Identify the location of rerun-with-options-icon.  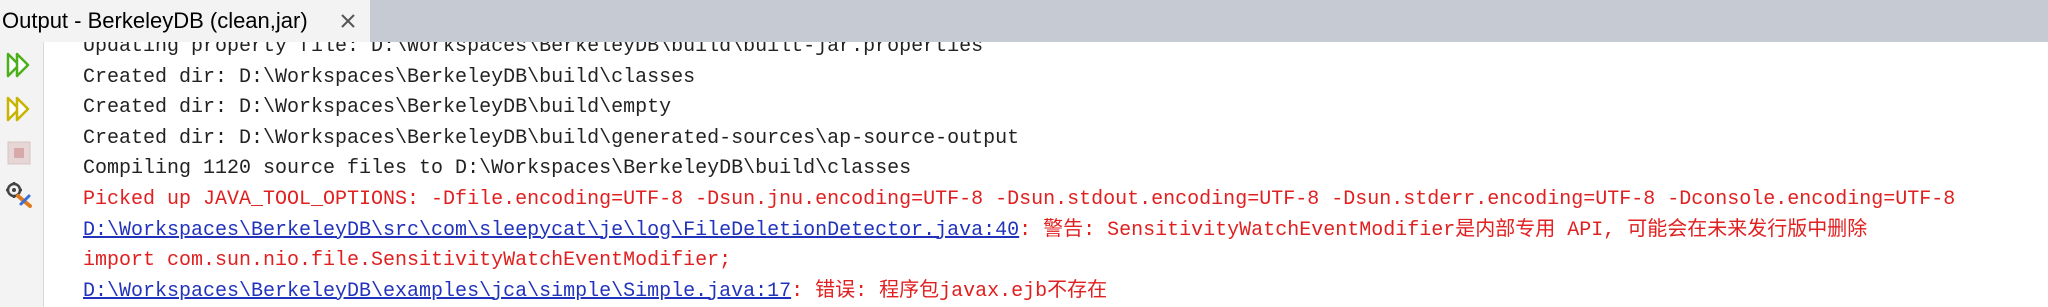
(19, 109).